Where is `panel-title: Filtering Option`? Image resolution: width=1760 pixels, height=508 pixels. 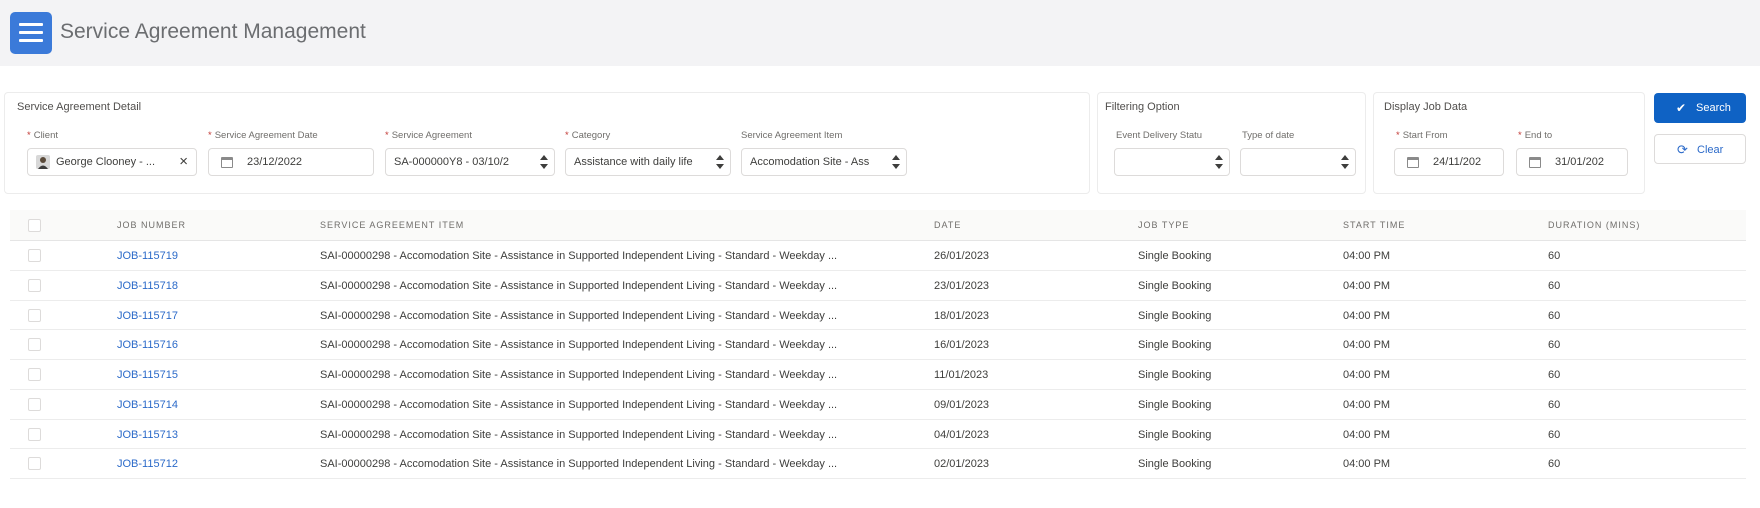 panel-title: Filtering Option is located at coordinates (1142, 107).